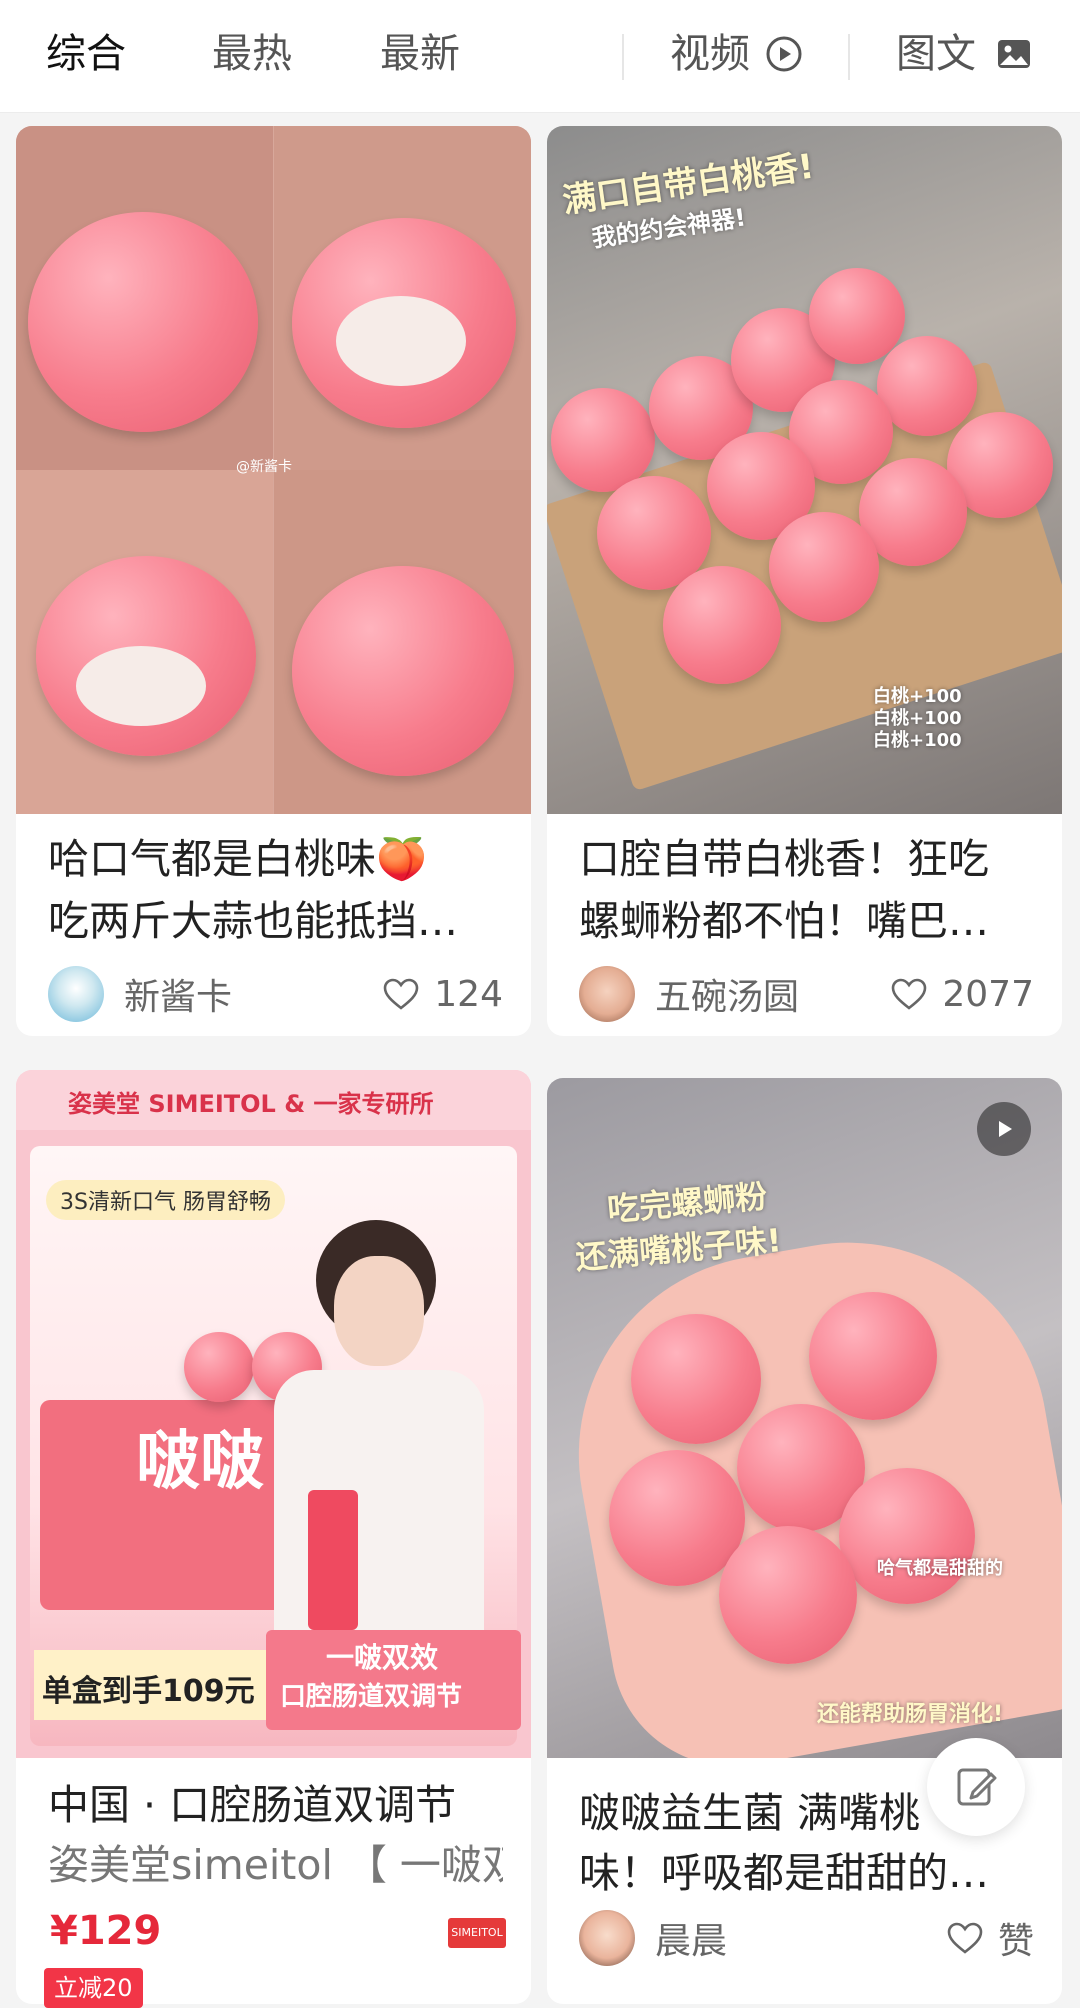 The image size is (1080, 2008). What do you see at coordinates (691, 1938) in the screenshot?
I see `author-name: 晨晨` at bounding box center [691, 1938].